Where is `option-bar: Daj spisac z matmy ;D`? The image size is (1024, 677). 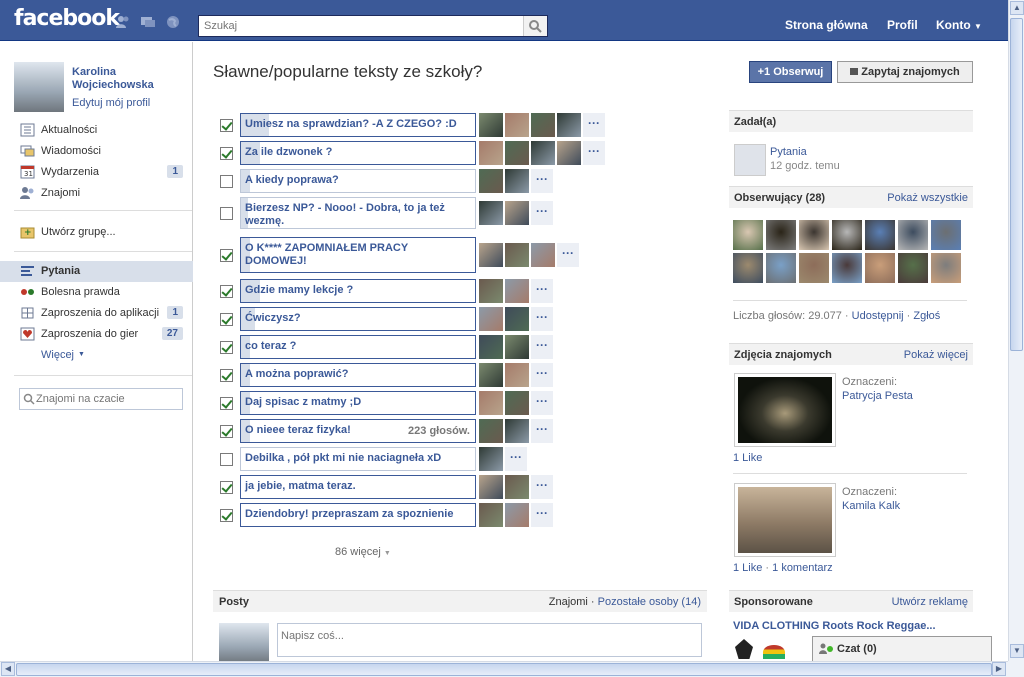
option-bar: Daj spisac z matmy ;D is located at coordinates (358, 403).